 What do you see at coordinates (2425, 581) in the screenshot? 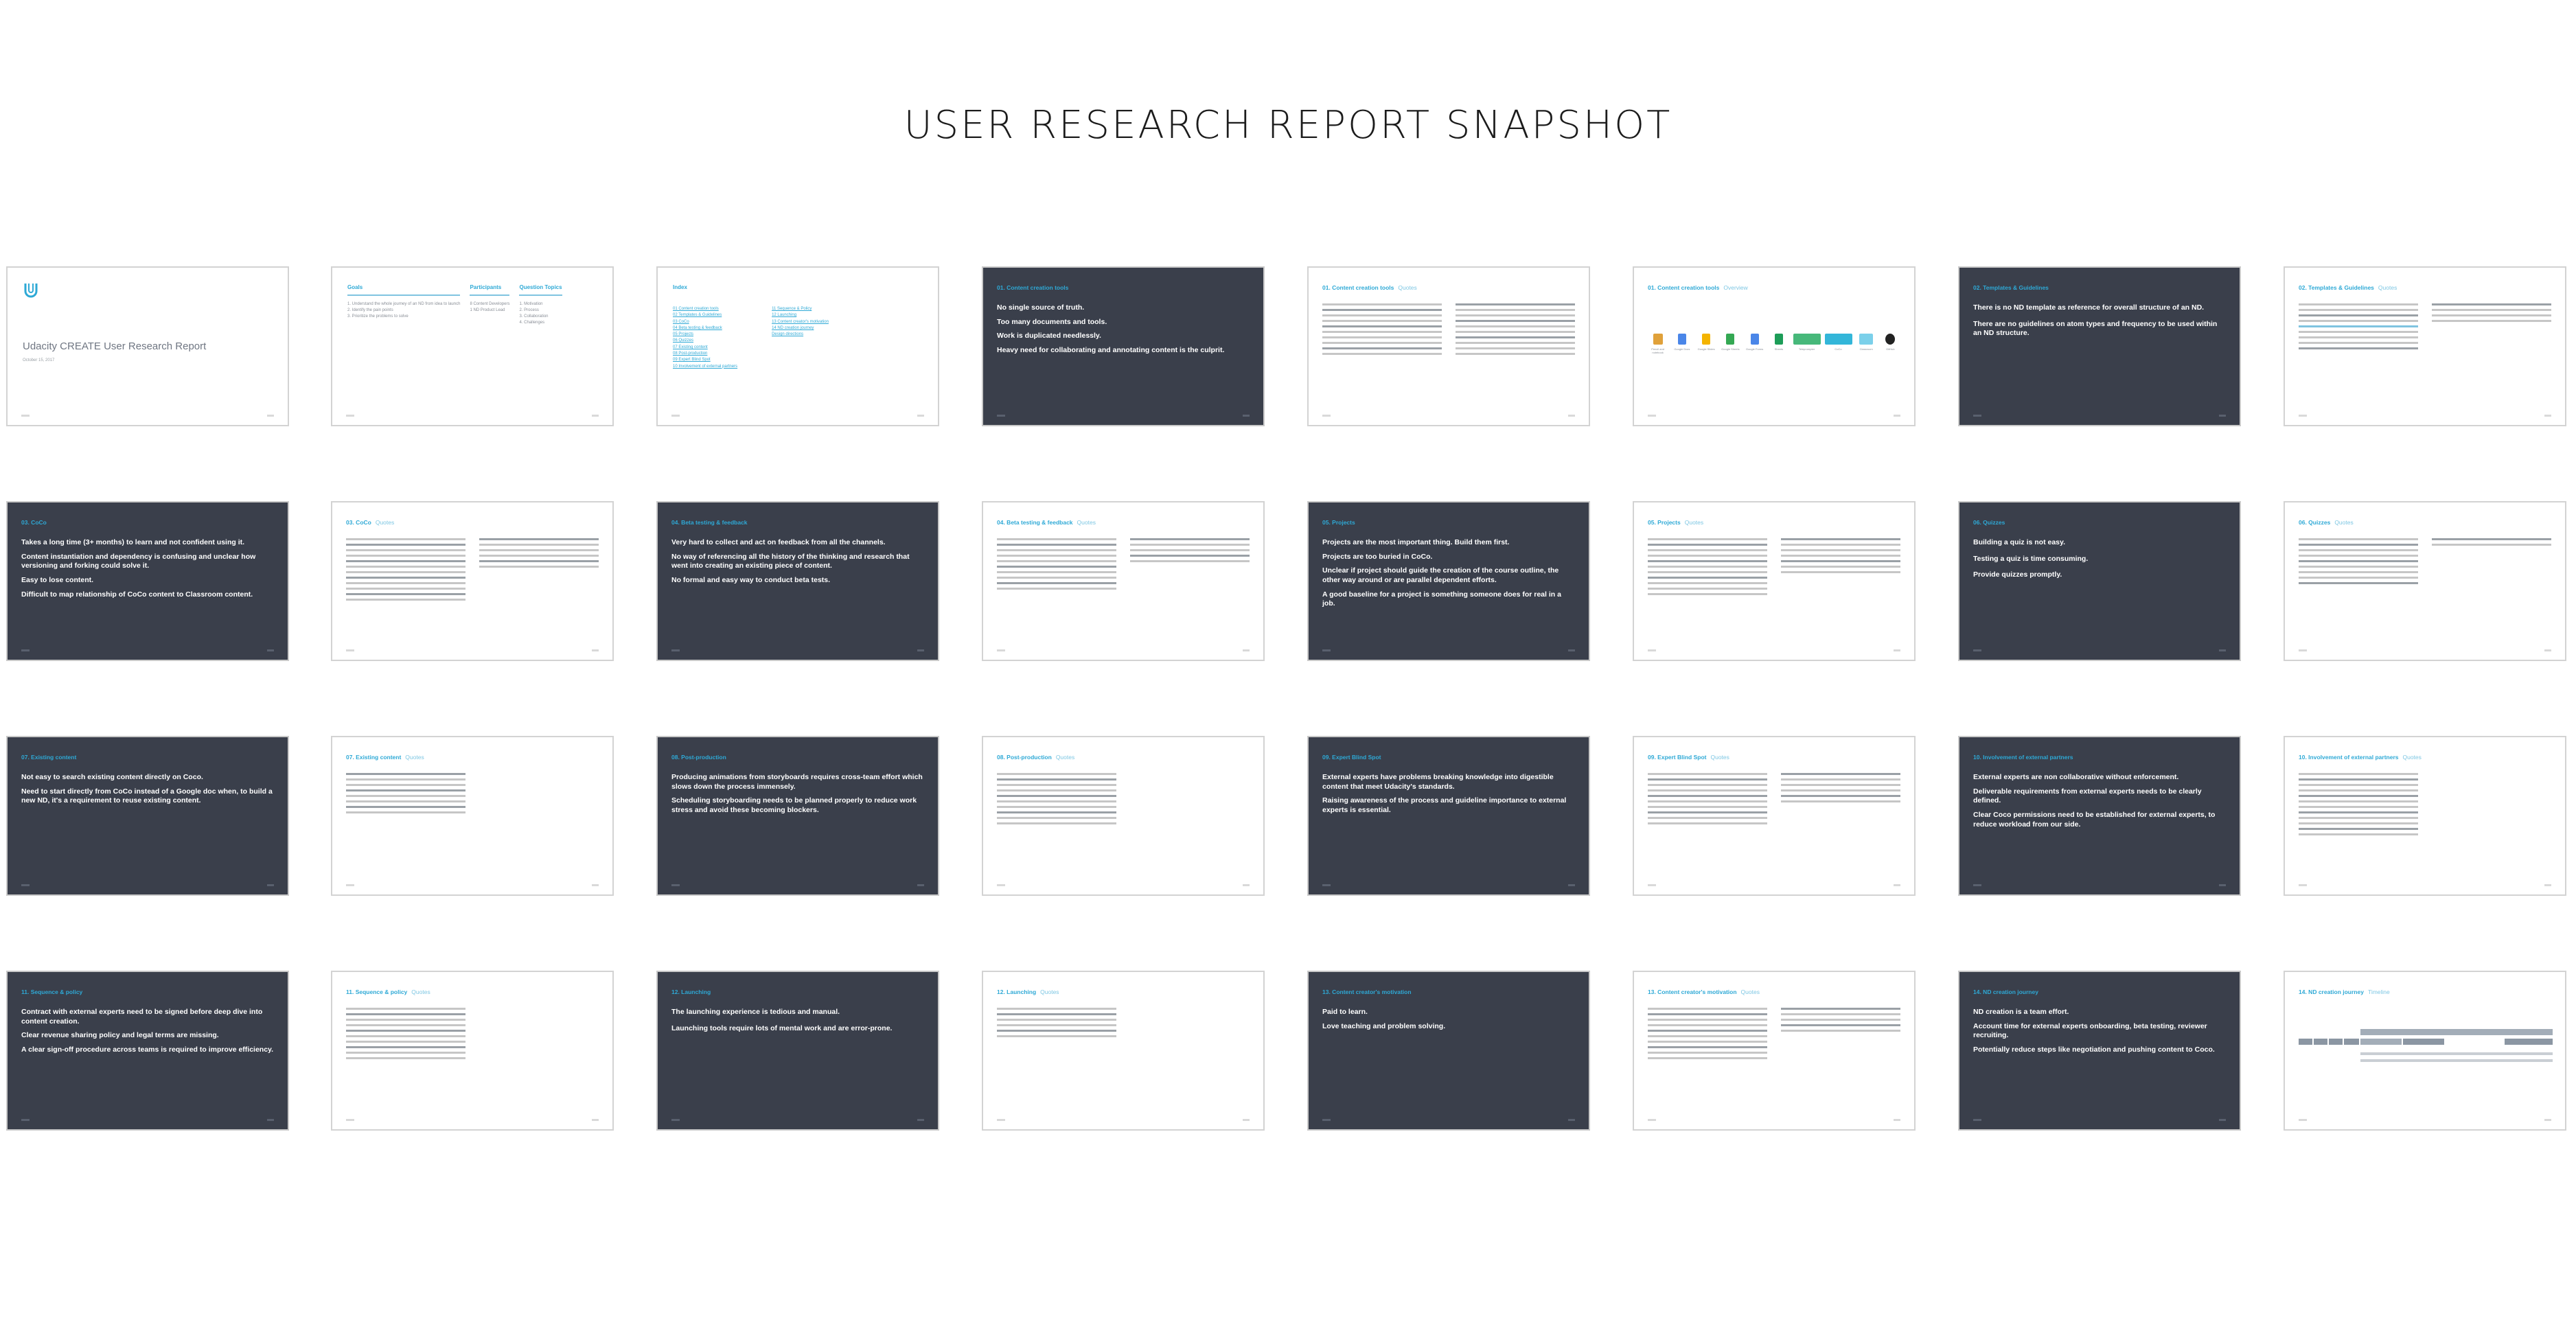
I see `slide-06-quotes: 06. Quizzes Quotes` at bounding box center [2425, 581].